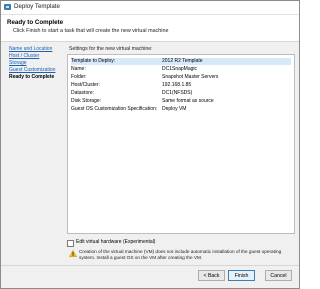 Image resolution: width=320 pixels, height=289 pixels. I want to click on settings-row: Folder: Snapshot Master Servers, so click(181, 77).